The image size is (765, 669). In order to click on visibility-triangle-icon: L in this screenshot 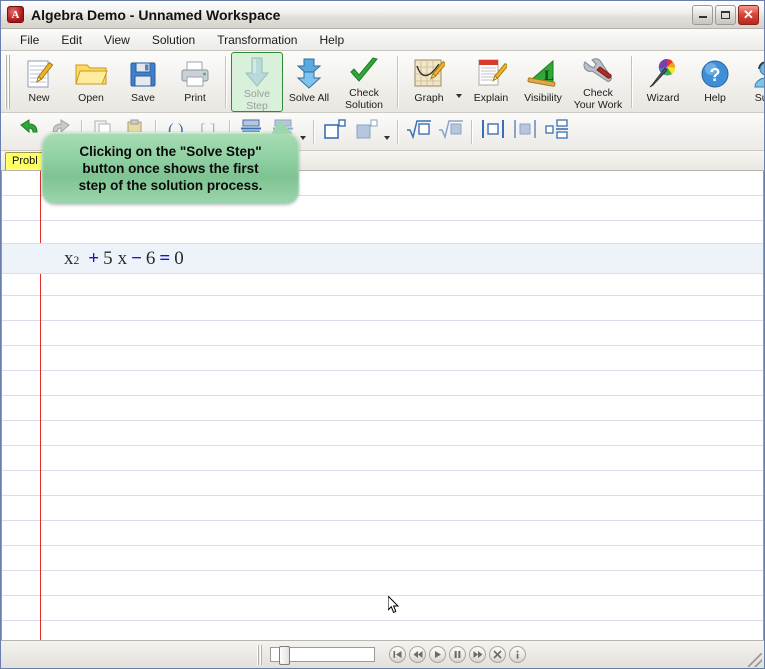, I will do `click(543, 74)`.